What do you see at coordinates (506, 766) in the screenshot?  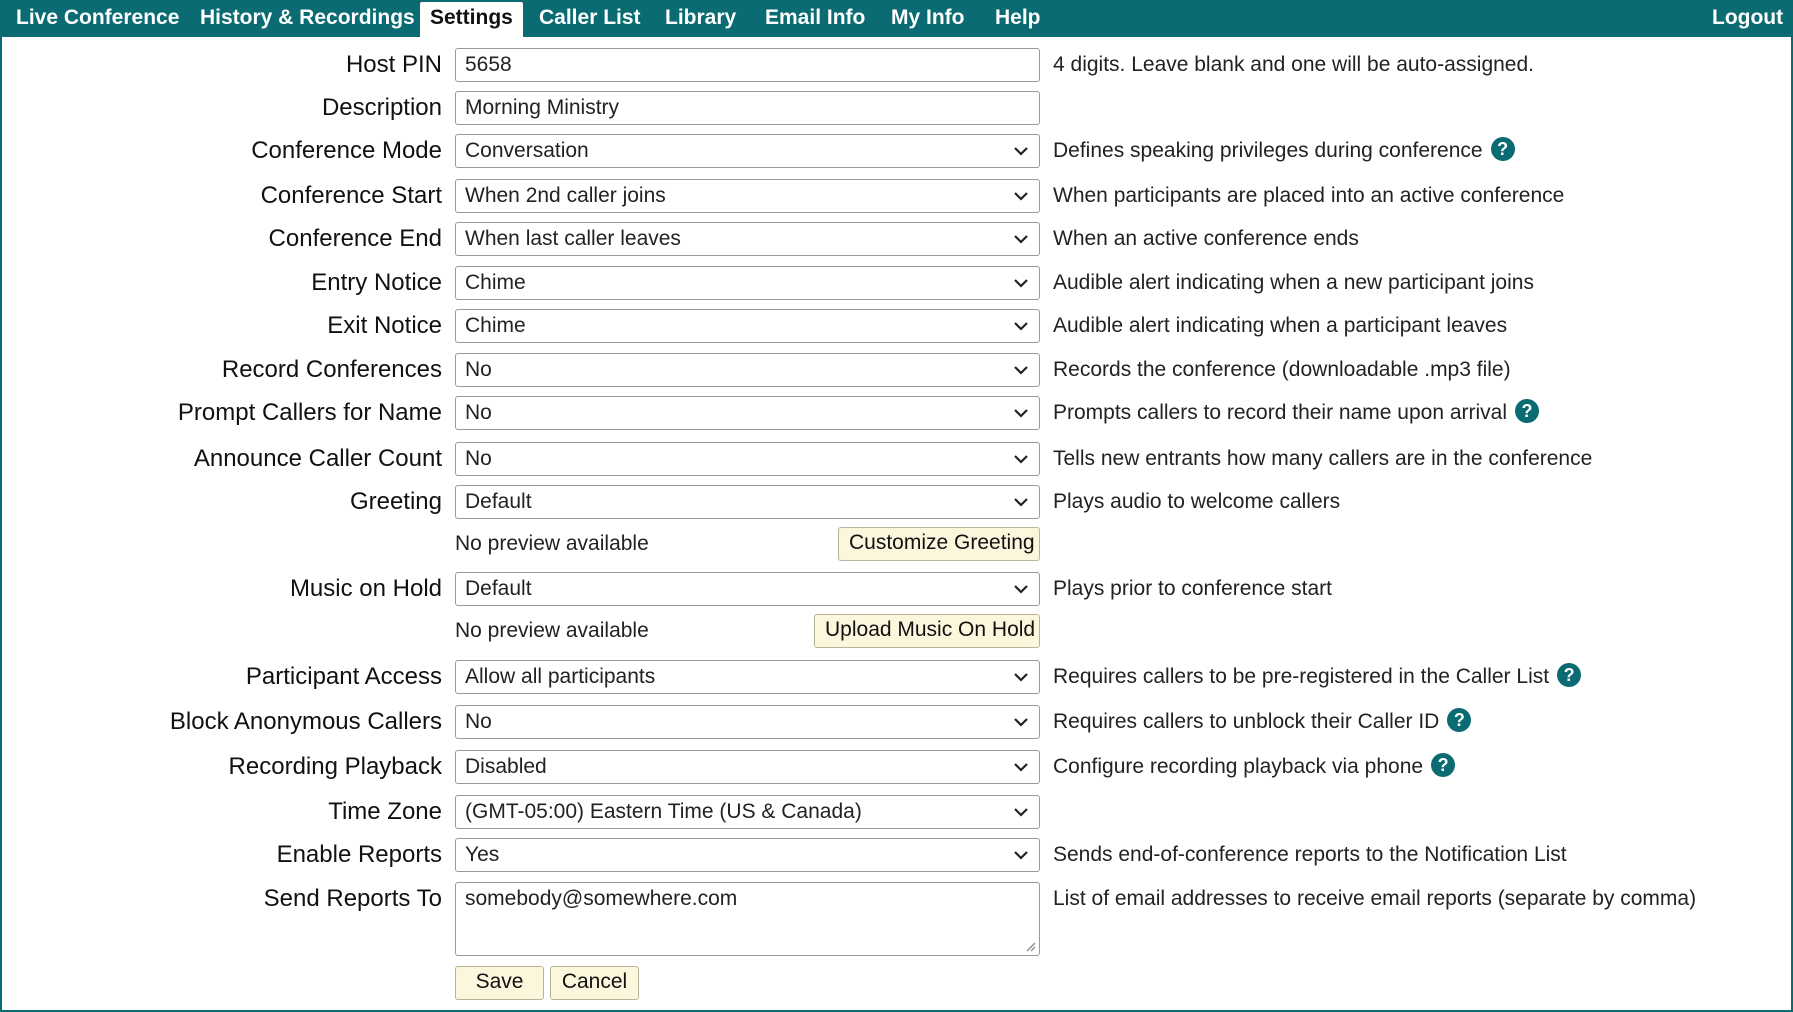 I see `recording-playback-value: Disabled` at bounding box center [506, 766].